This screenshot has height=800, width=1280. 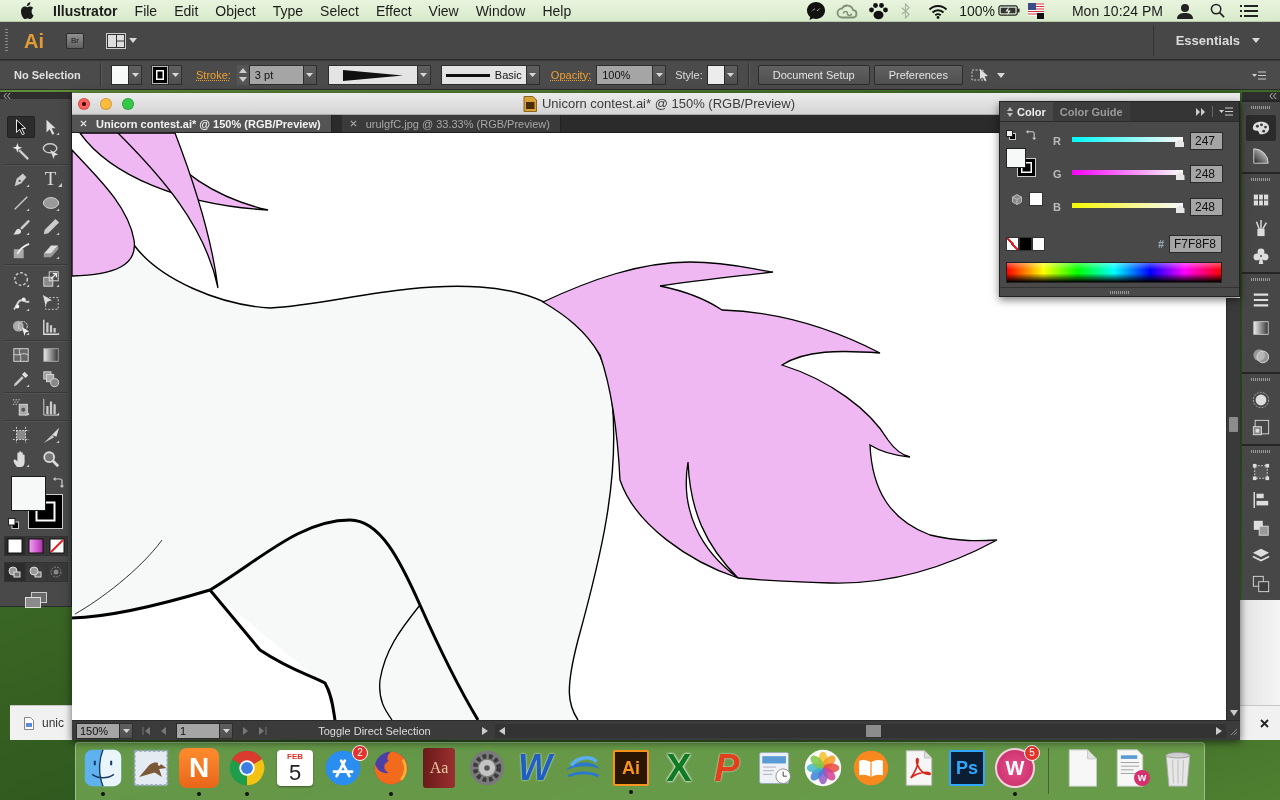 I want to click on menu-item: Object, so click(x=235, y=10).